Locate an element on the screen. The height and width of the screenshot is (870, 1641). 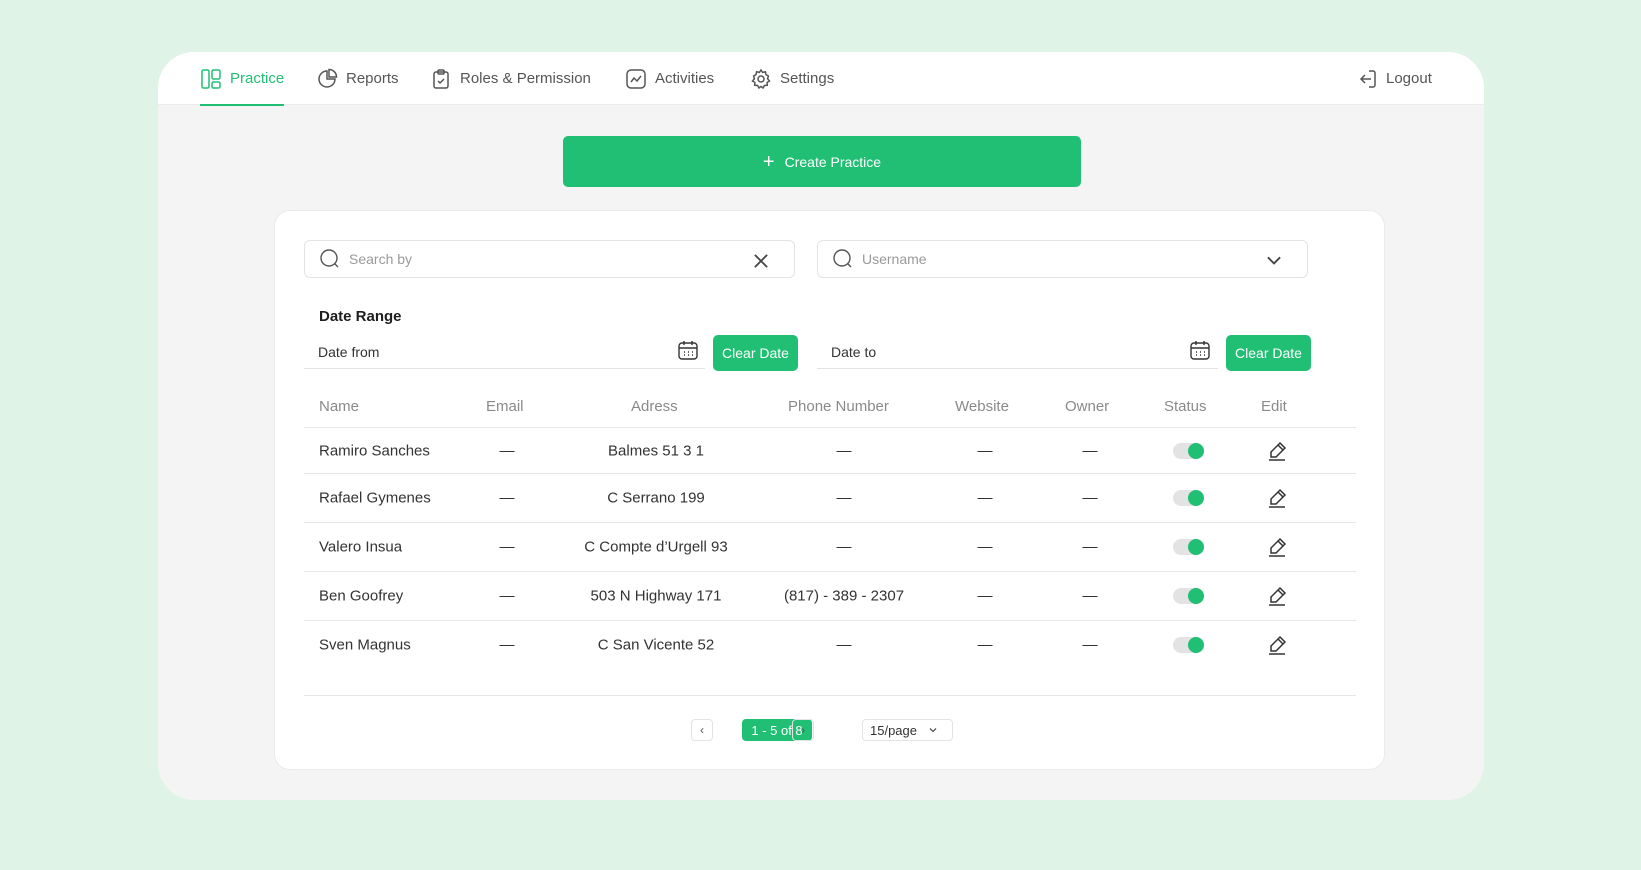
cell-address: 503 N Highway 171 is located at coordinates (656, 596).